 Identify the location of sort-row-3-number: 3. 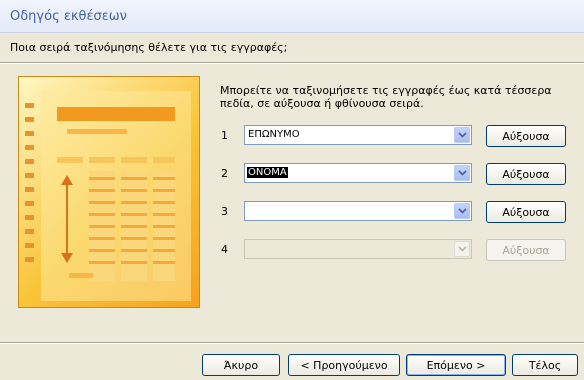
(224, 211).